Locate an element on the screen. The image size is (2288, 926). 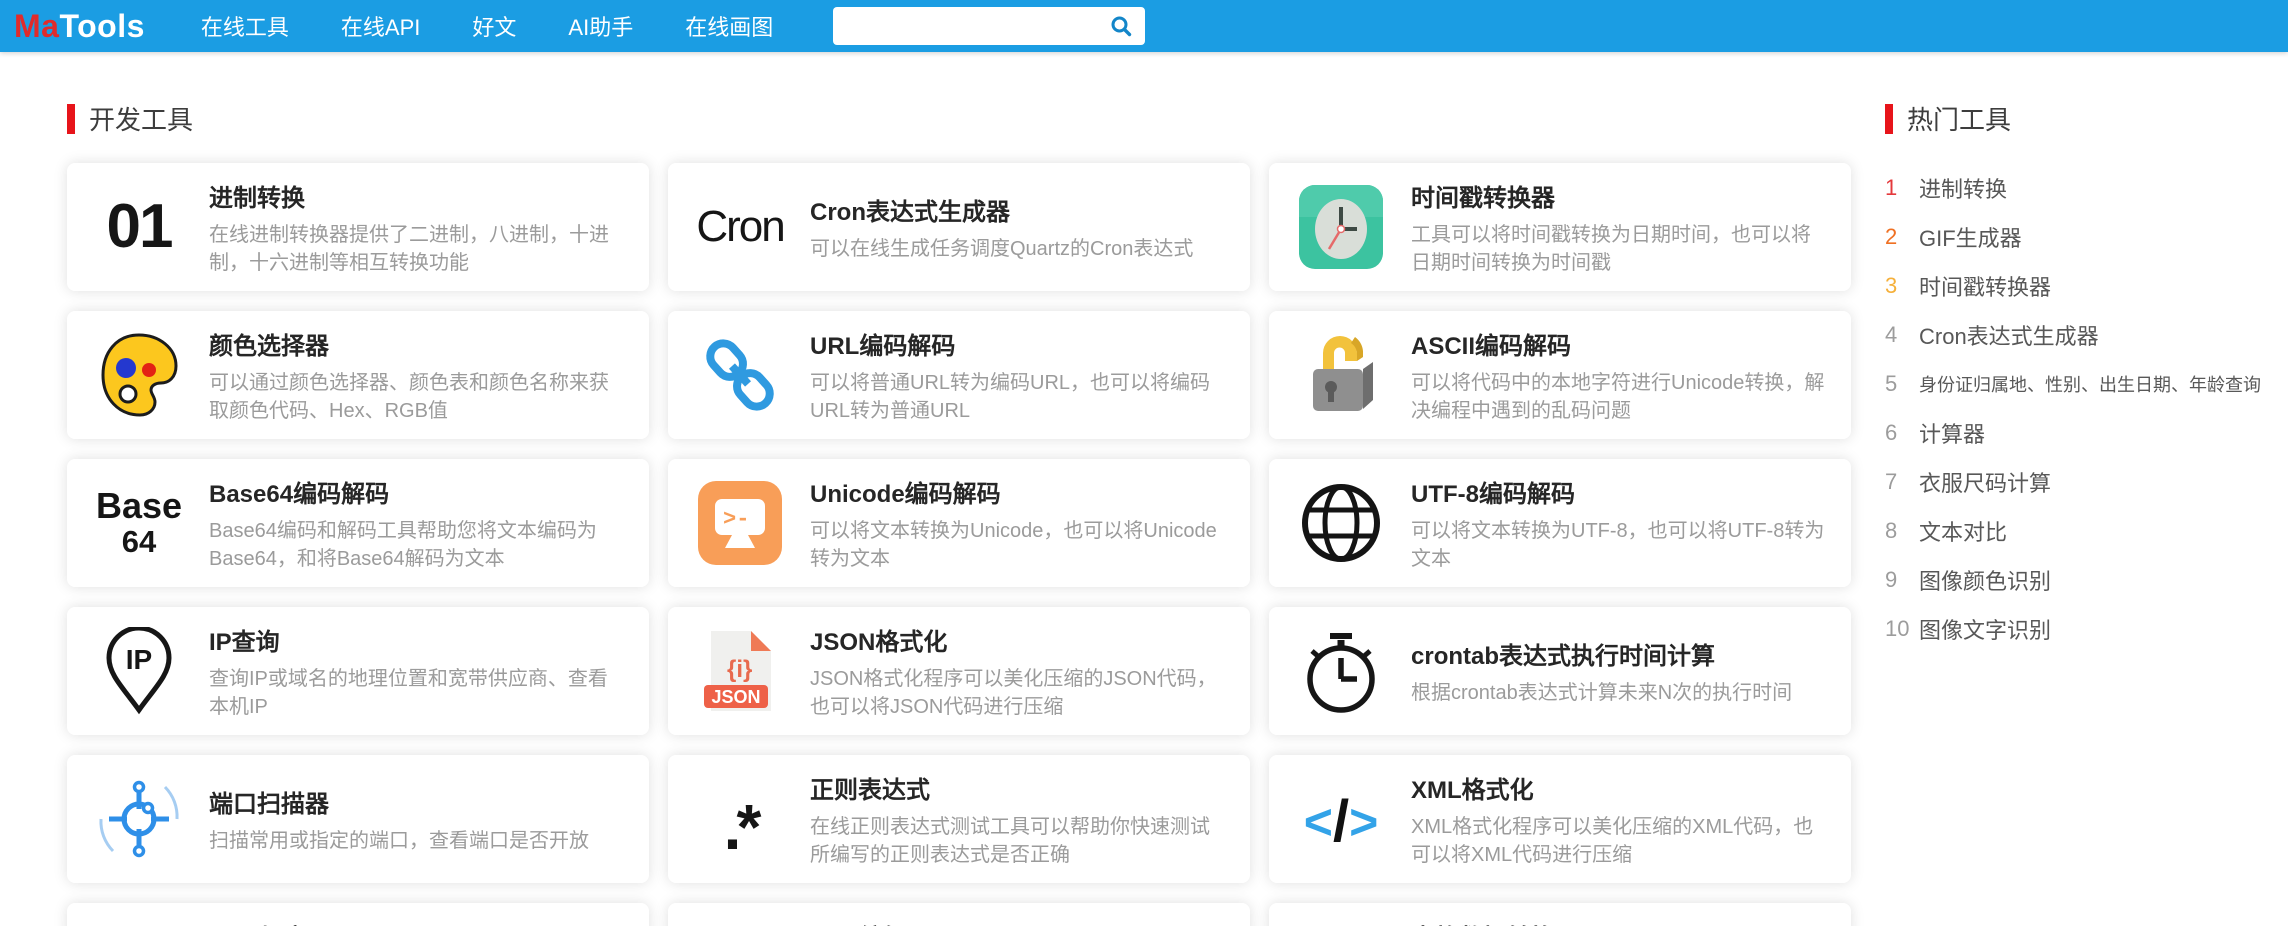
tool-card-cron: Cron Cron表达式生成器 可以在线生成任务调度Quartz的Cron表达式 is located at coordinates (959, 227).